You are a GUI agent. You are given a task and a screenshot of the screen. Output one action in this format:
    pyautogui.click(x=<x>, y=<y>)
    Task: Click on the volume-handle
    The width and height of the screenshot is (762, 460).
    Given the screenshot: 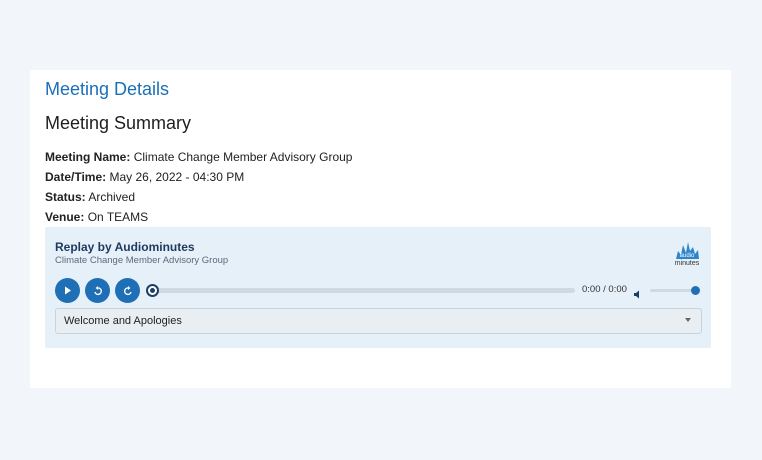 What is the action you would take?
    pyautogui.click(x=695, y=290)
    